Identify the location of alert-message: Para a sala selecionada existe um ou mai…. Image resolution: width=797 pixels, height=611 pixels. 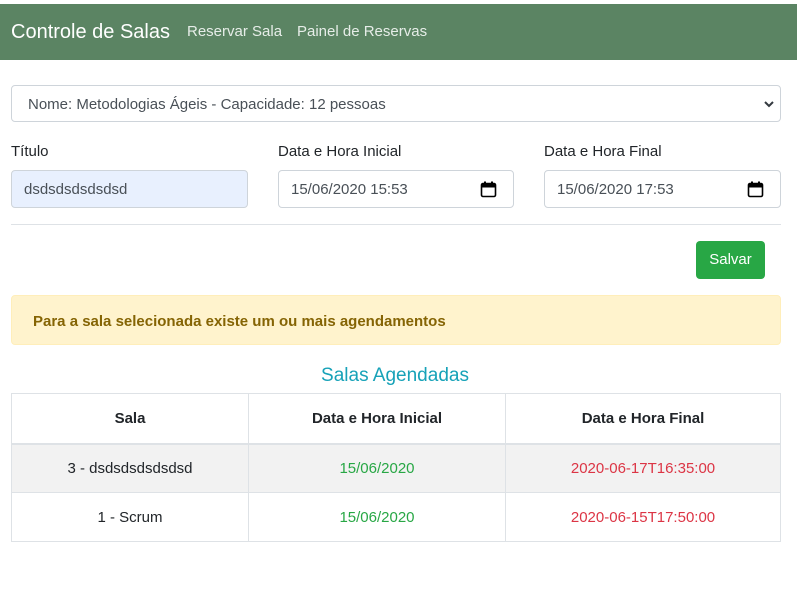
(239, 321).